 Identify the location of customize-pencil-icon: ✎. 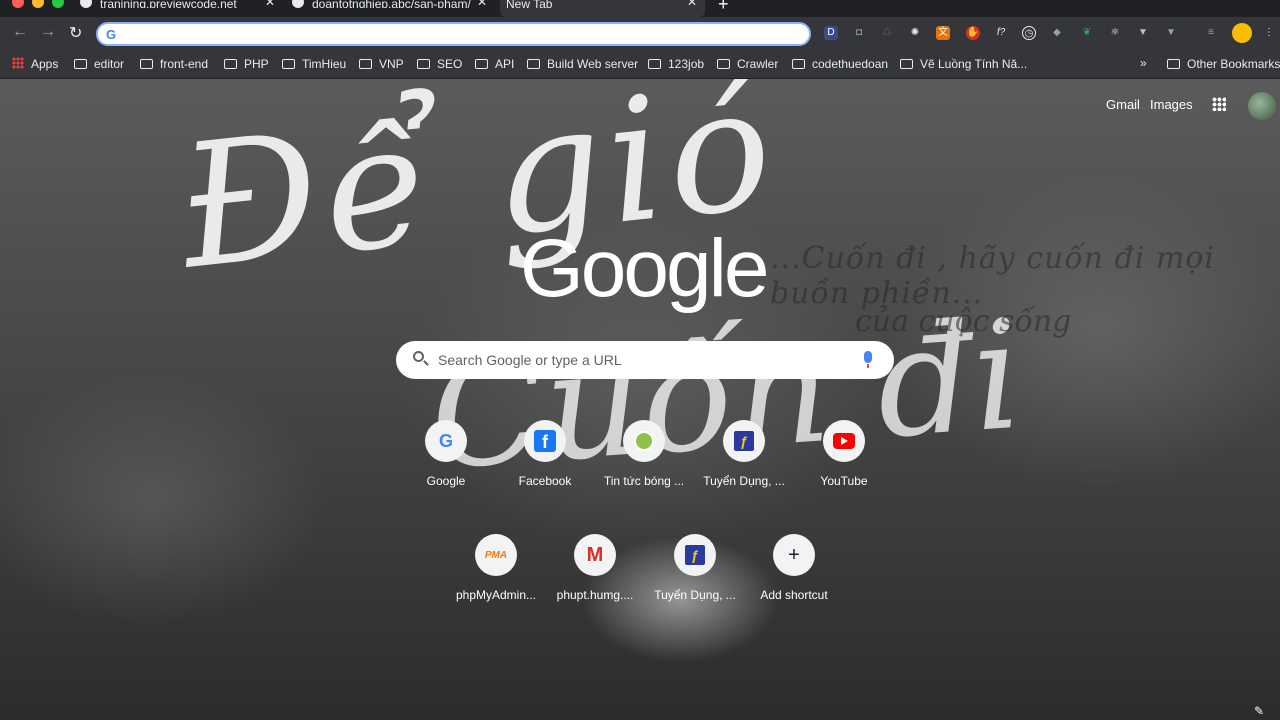
(1259, 711).